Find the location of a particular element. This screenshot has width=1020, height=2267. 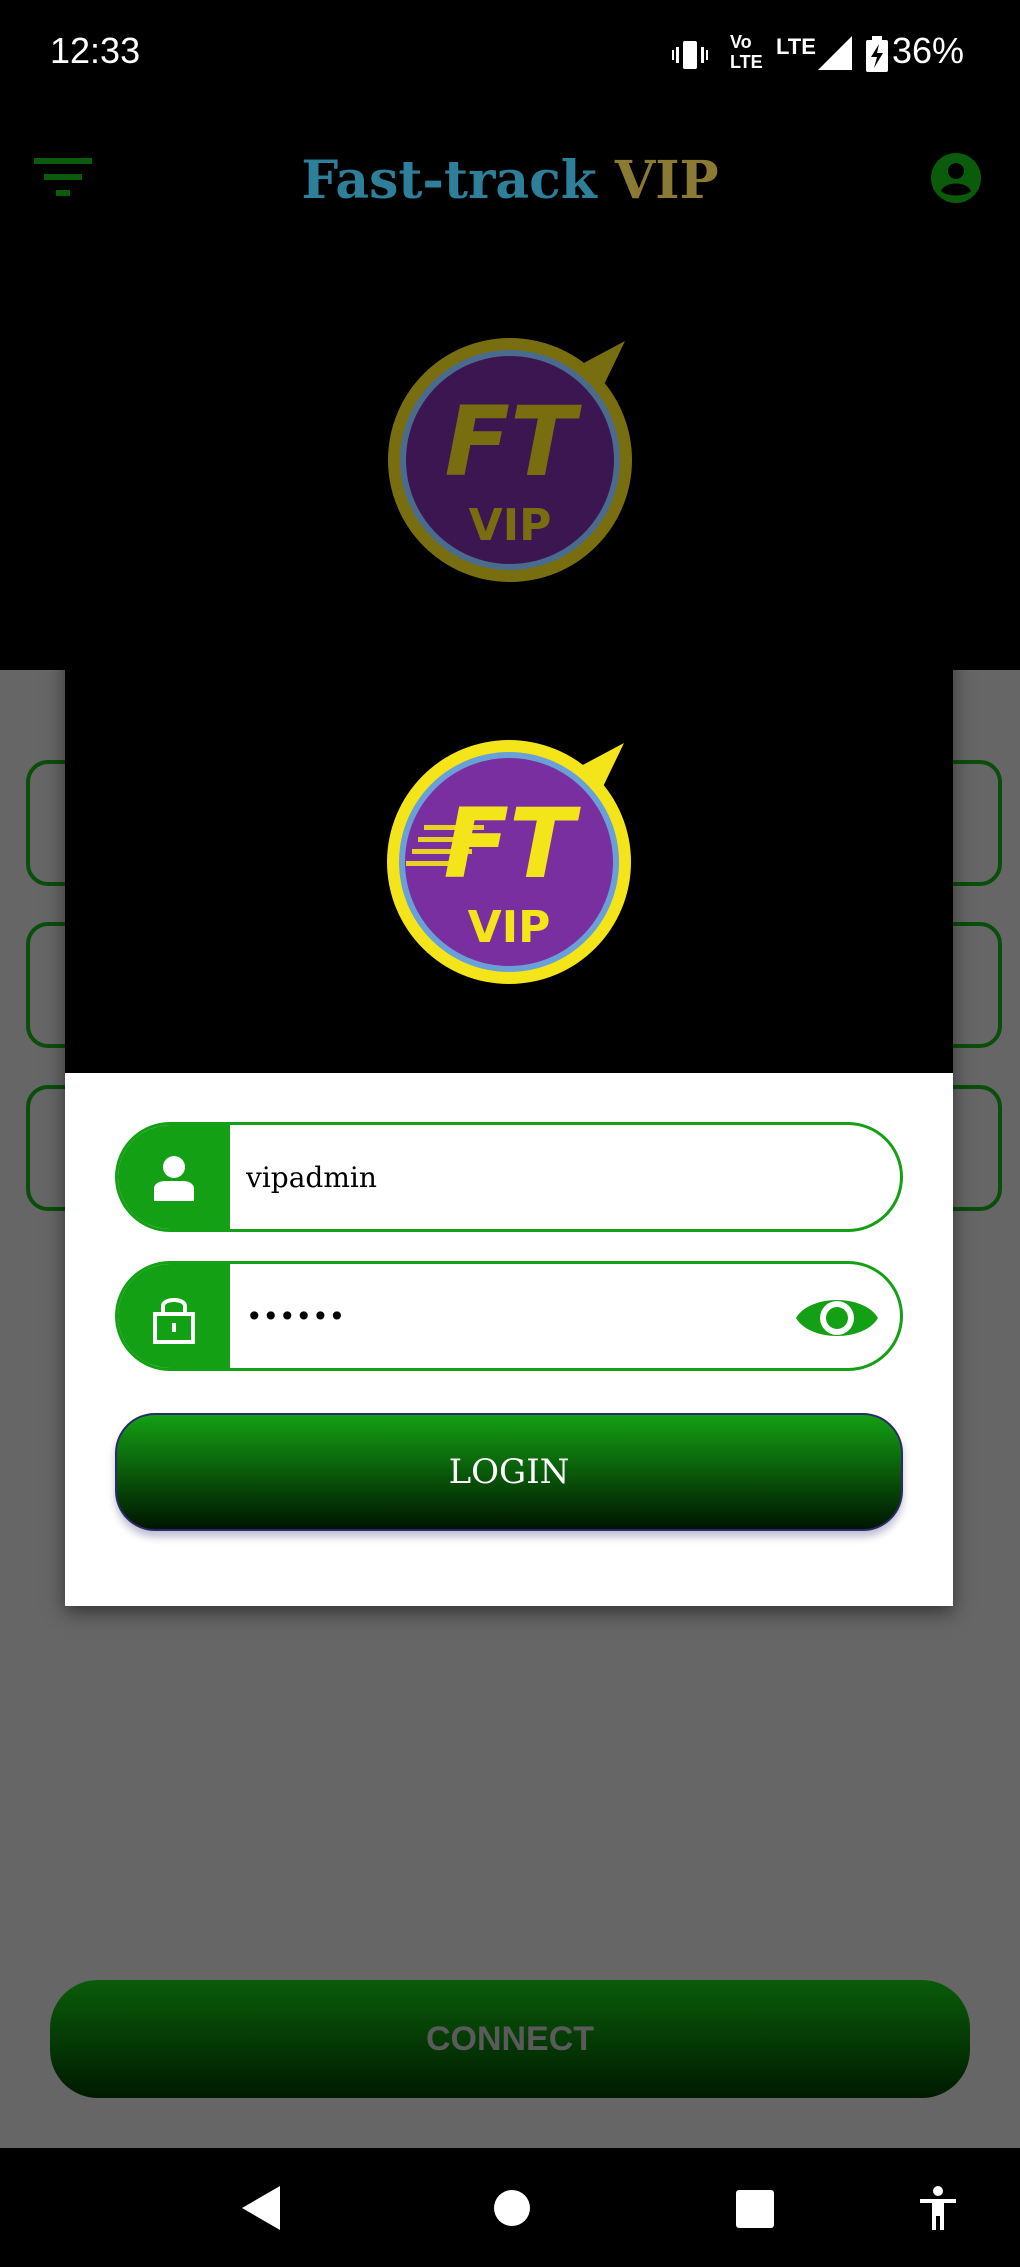

recents-icon is located at coordinates (755, 2209).